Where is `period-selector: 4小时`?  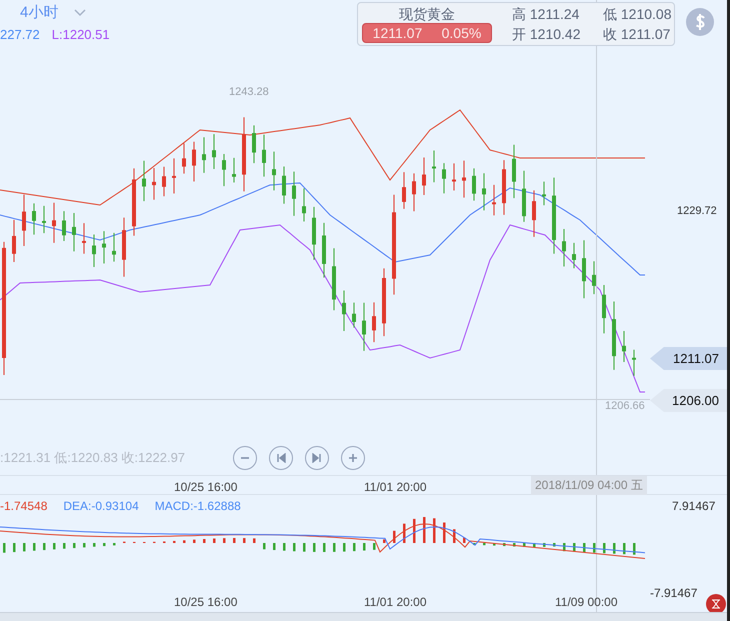 period-selector: 4小时 is located at coordinates (39, 13).